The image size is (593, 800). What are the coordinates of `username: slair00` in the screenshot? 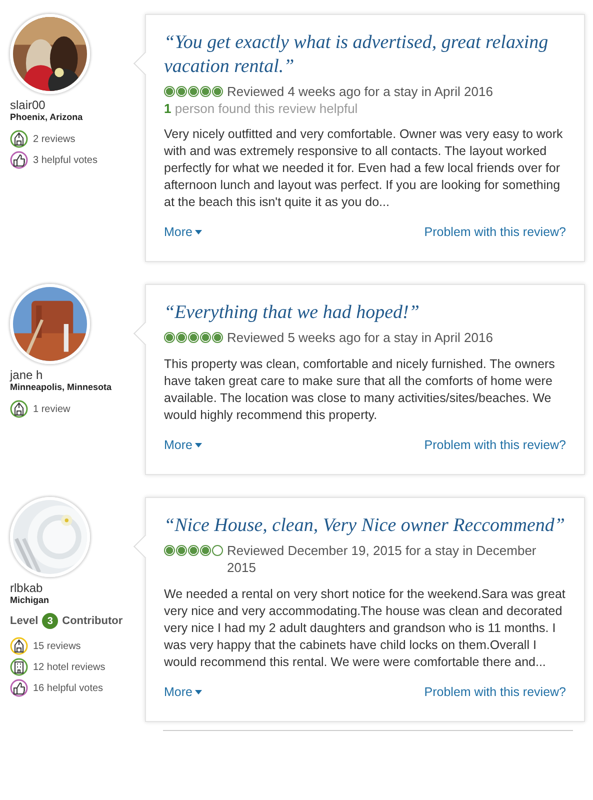 It's located at (77, 105).